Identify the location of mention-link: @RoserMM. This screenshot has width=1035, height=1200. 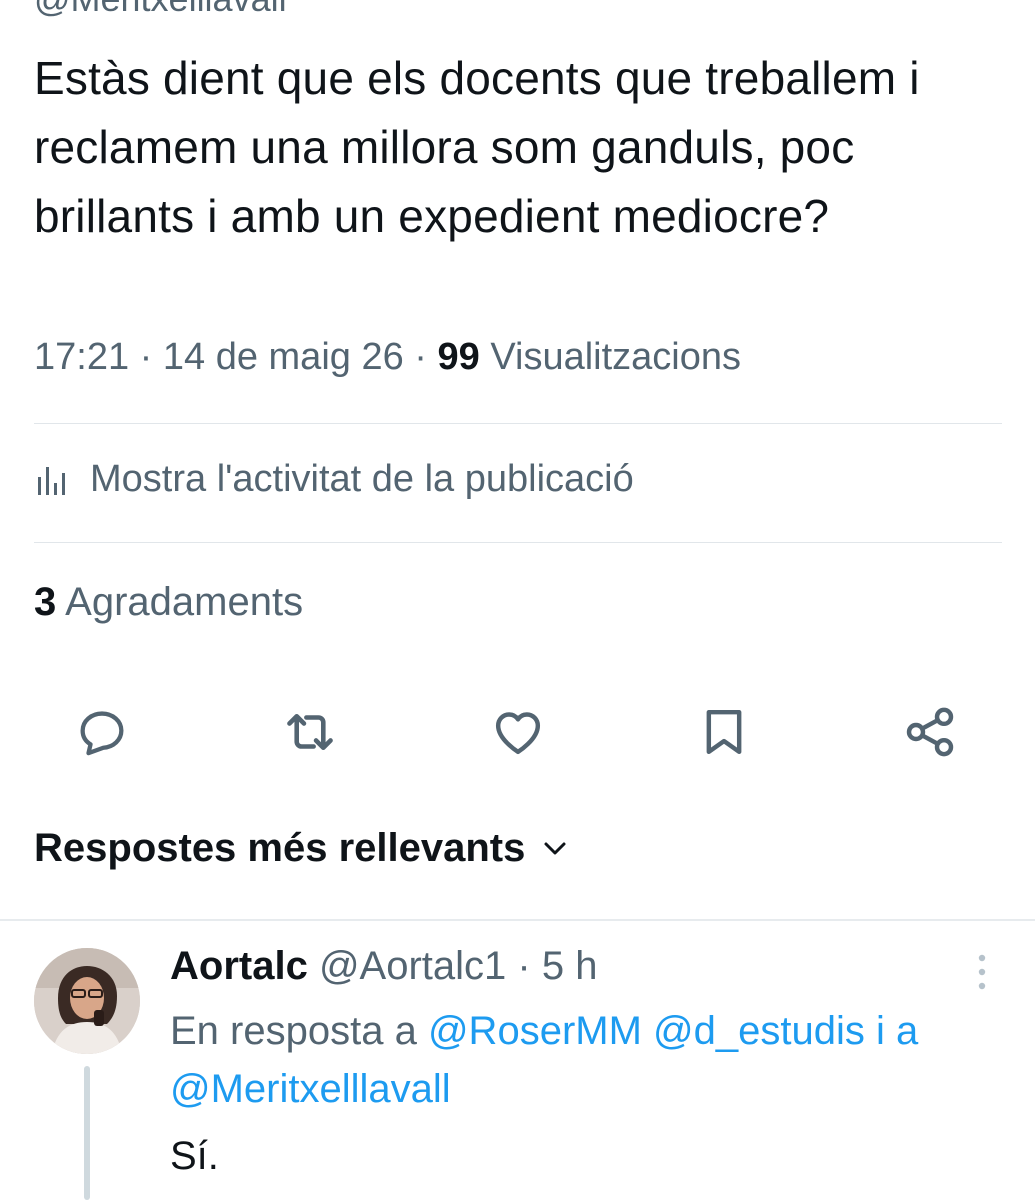
(535, 1031).